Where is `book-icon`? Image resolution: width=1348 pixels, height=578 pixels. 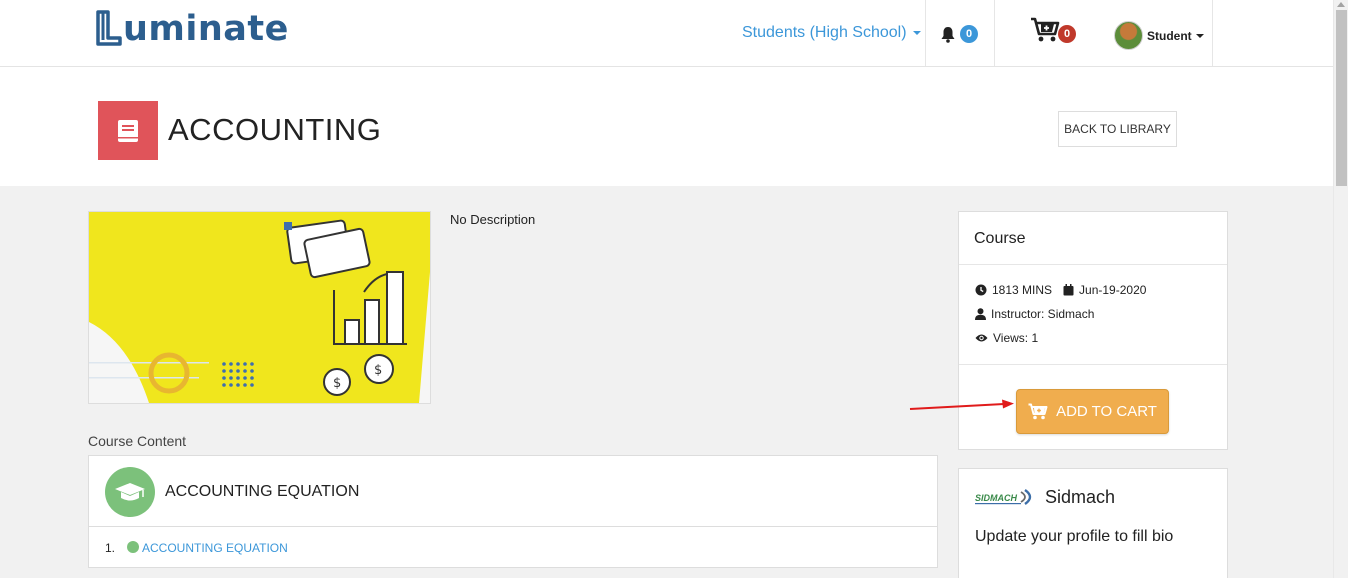 book-icon is located at coordinates (128, 130).